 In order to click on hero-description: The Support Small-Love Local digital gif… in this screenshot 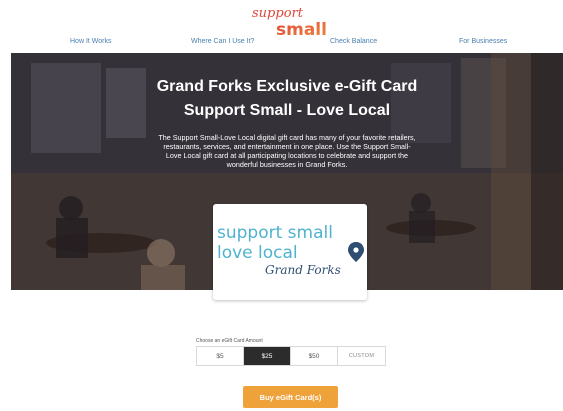, I will do `click(287, 151)`.